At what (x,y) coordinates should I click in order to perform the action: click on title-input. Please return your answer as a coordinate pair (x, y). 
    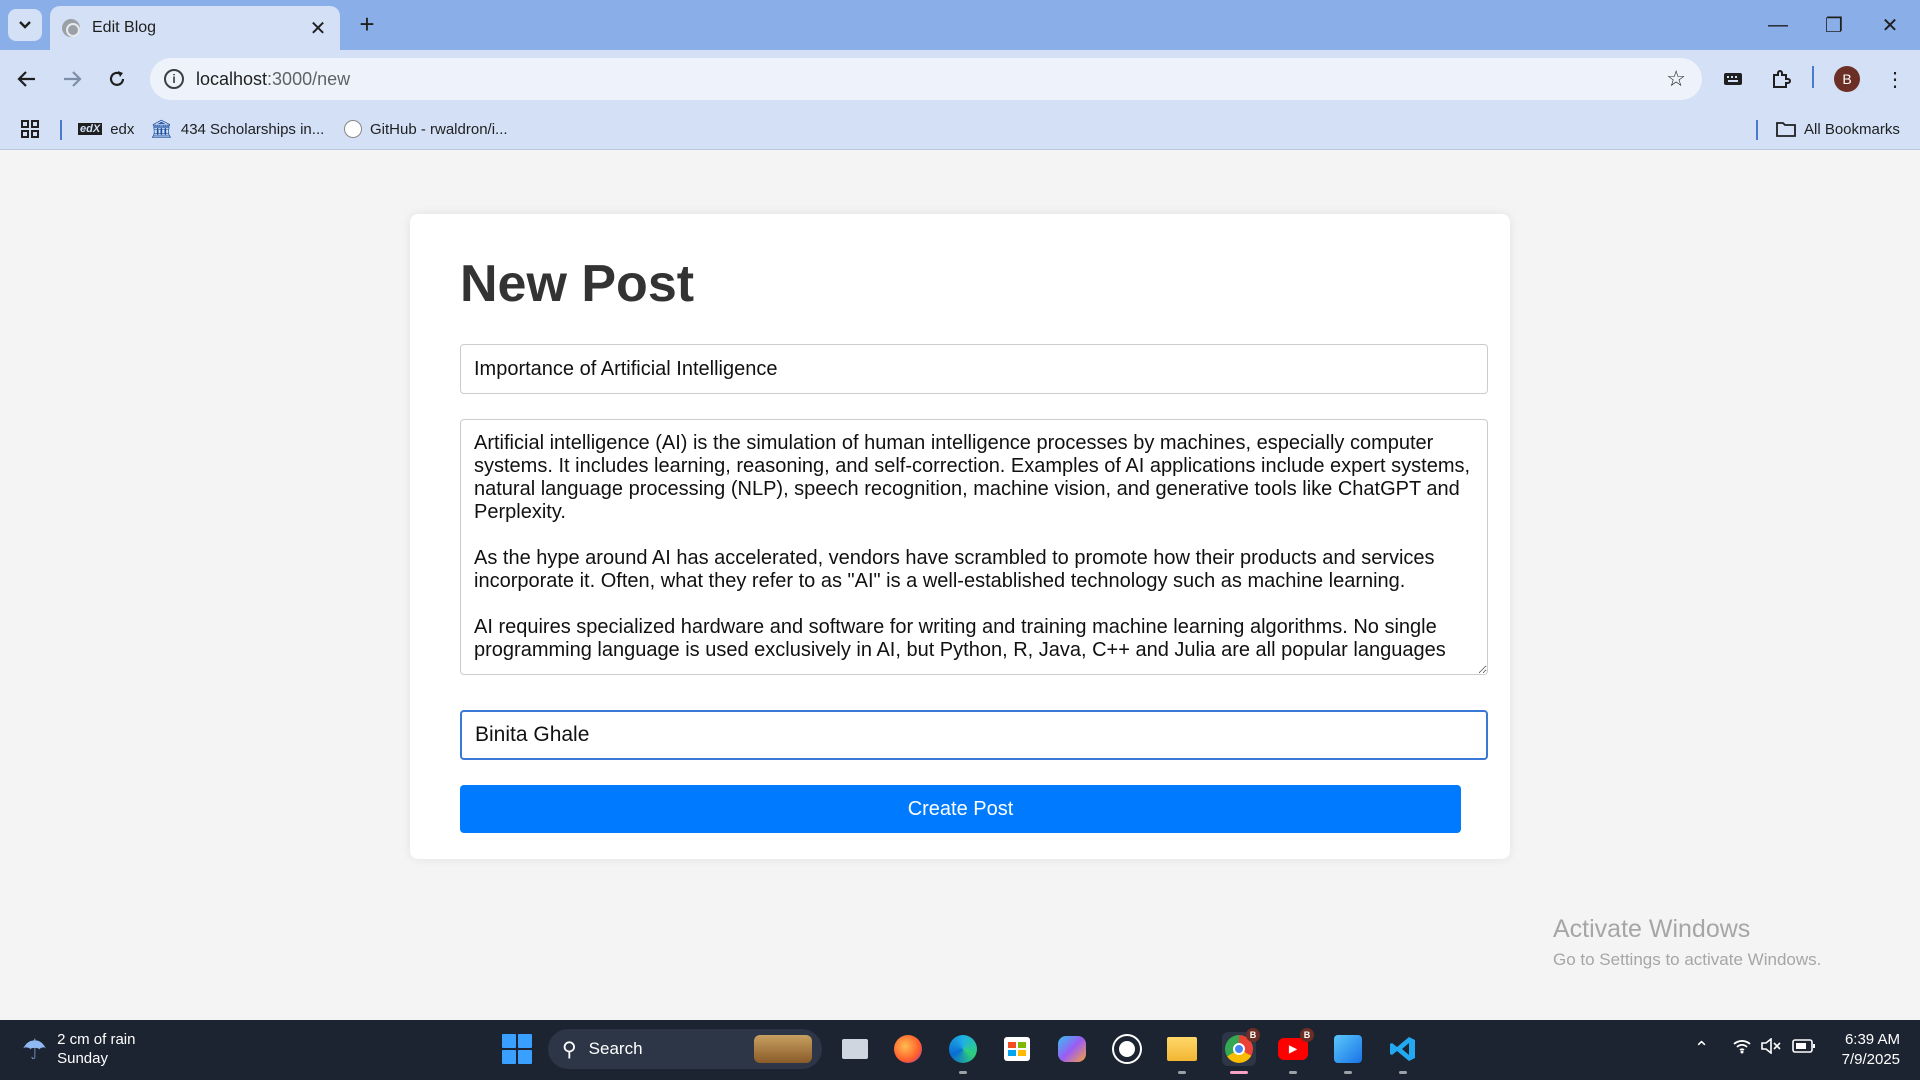
    Looking at the image, I should click on (974, 369).